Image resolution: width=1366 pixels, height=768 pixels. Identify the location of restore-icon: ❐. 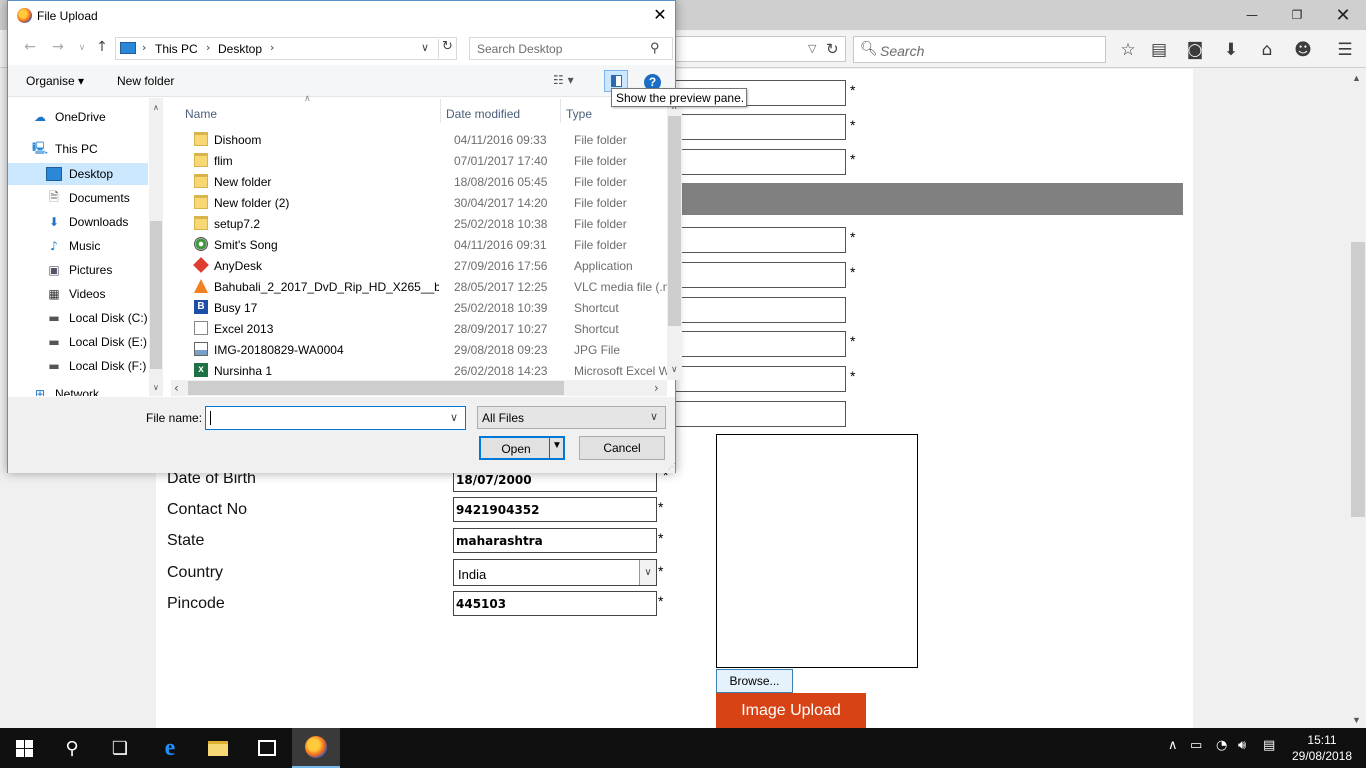
(1297, 15).